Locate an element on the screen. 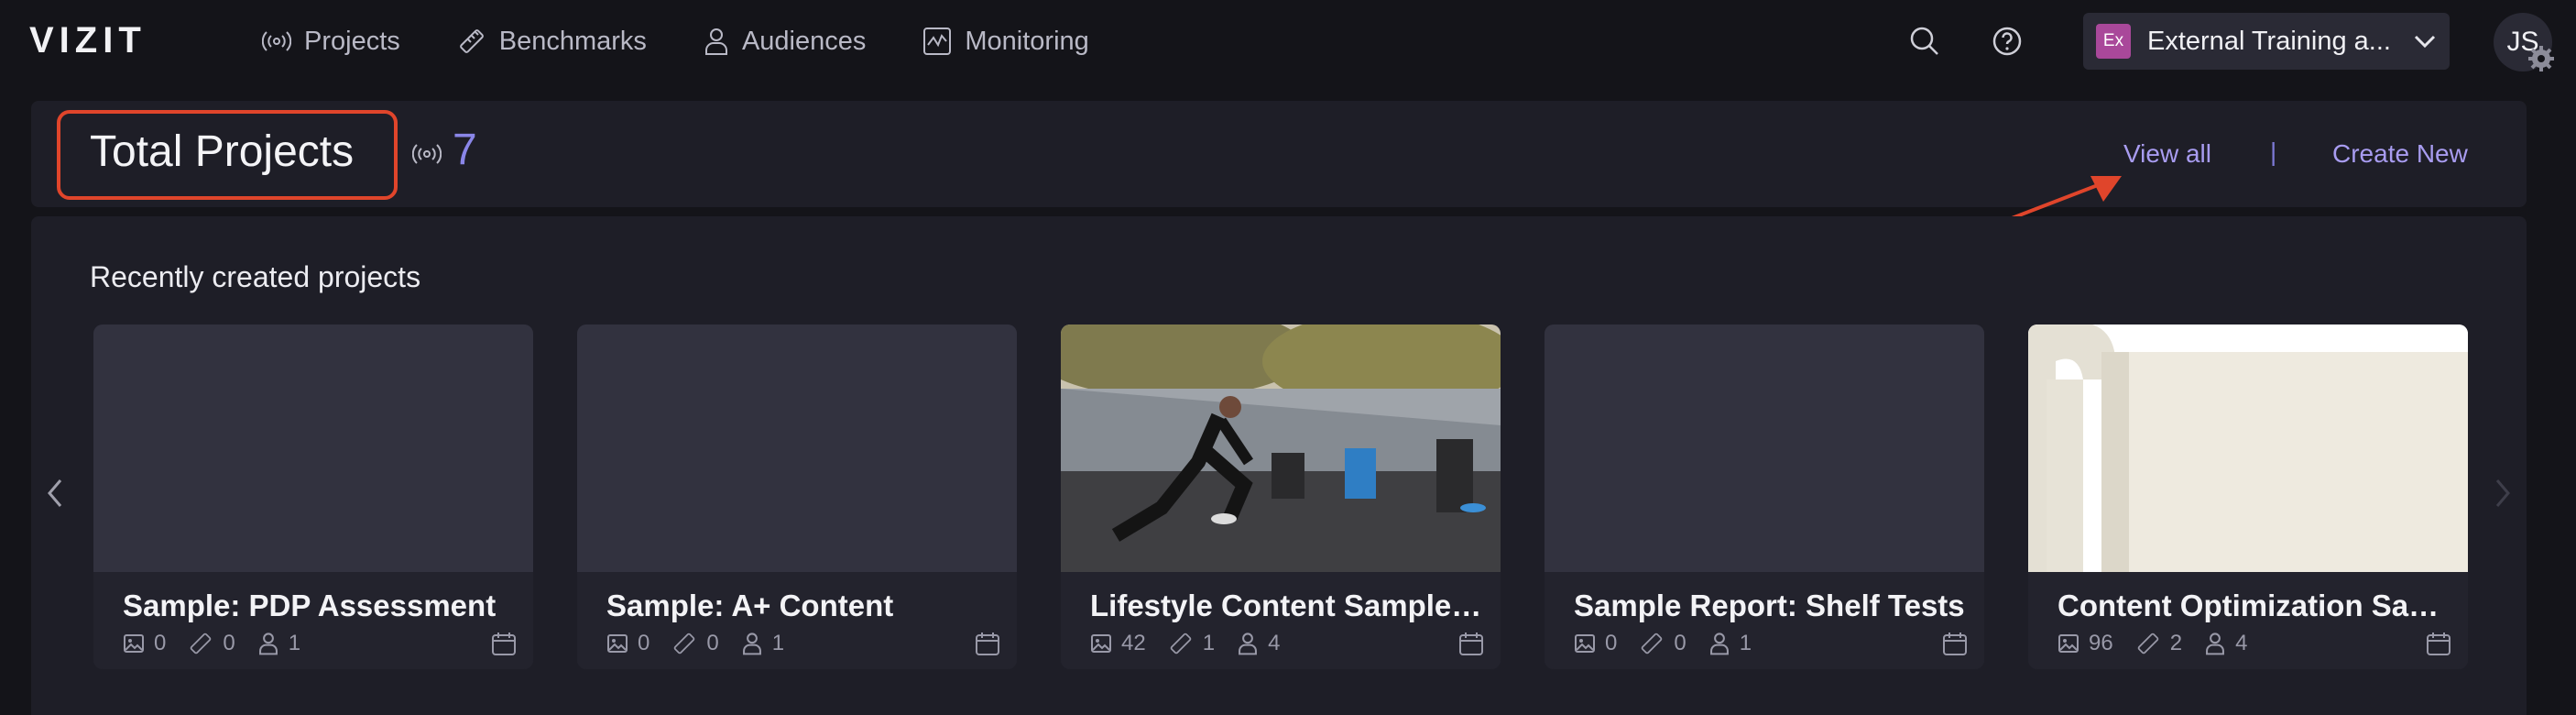 The width and height of the screenshot is (2576, 715). card-body: Lifestyle Content Sample ... 42 1 4 is located at coordinates (1281, 620).